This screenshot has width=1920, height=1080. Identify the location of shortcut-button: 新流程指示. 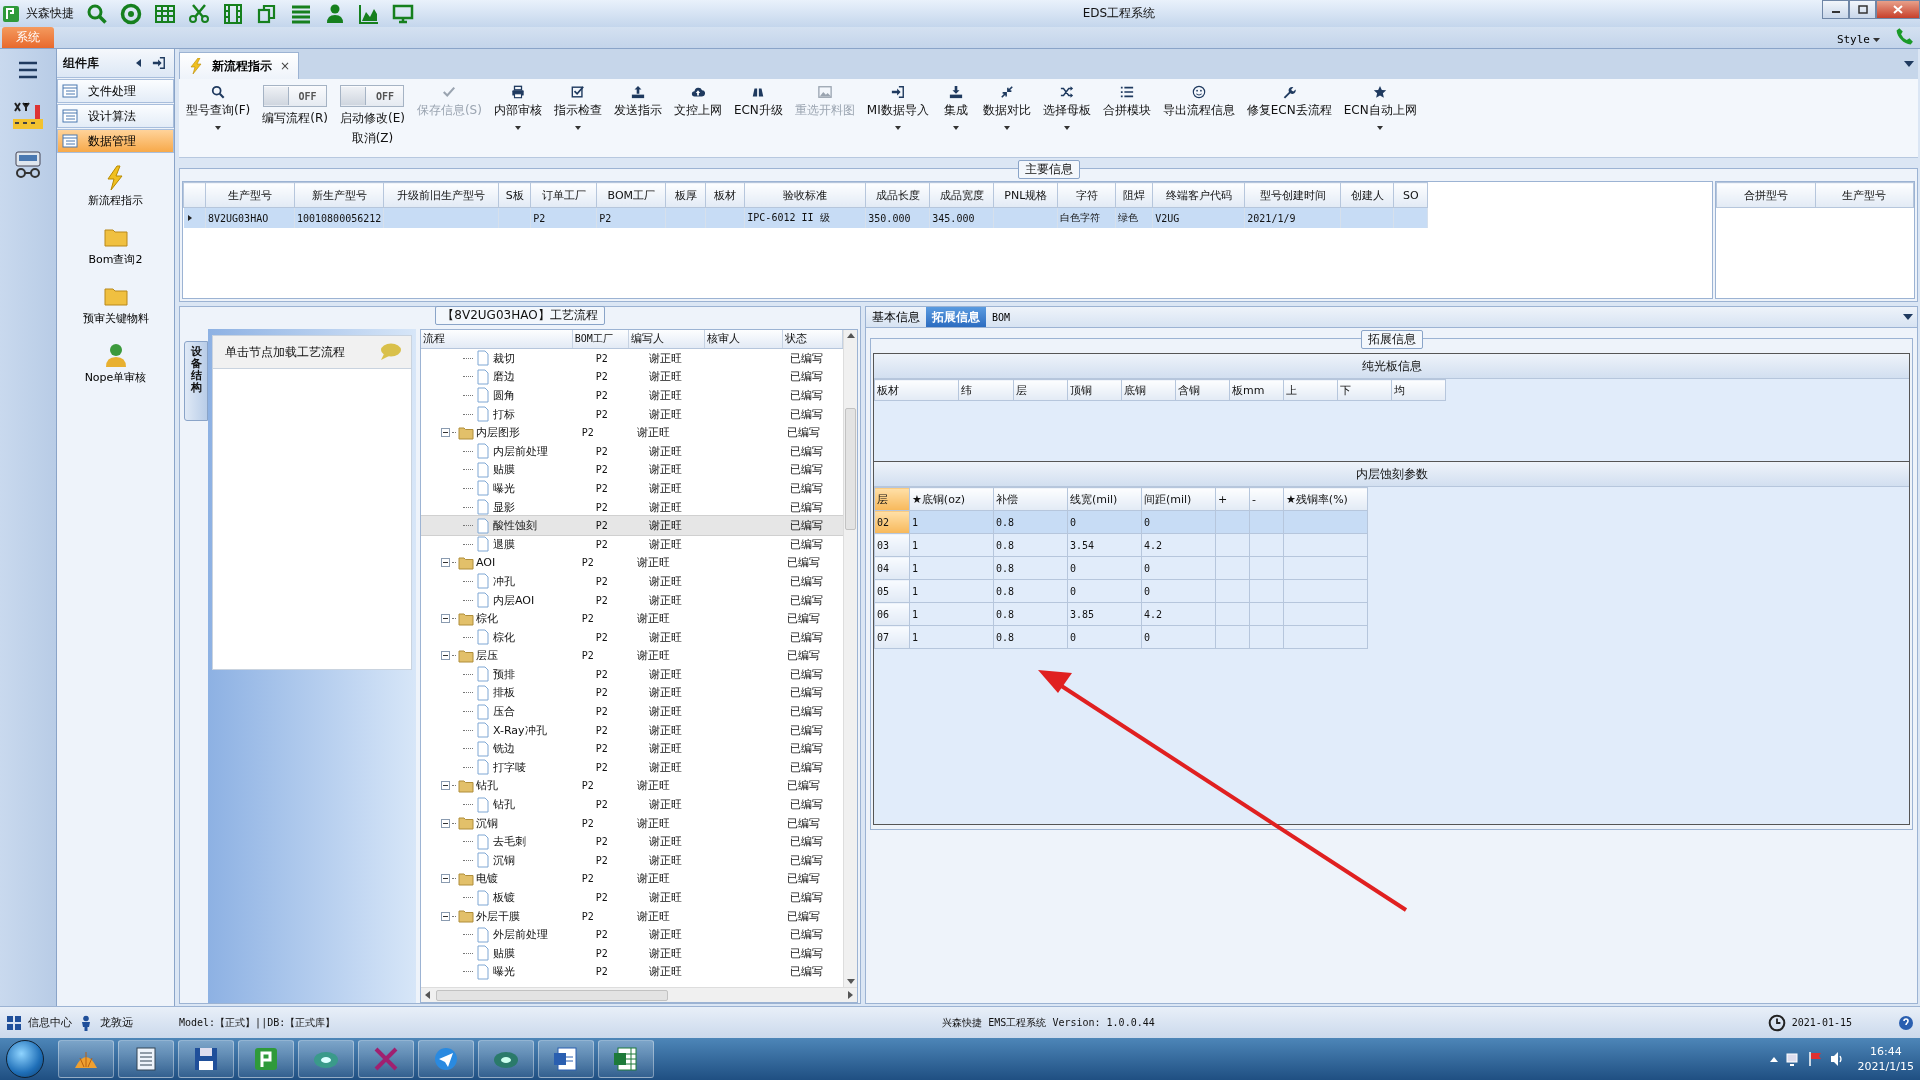
(115, 186).